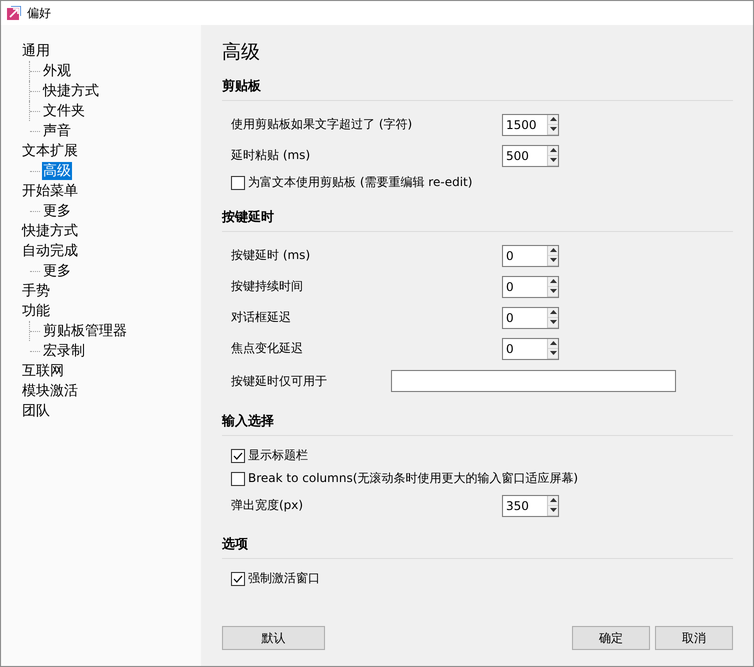 The image size is (754, 667). Describe the element at coordinates (477, 424) in the screenshot. I see `section-title: 输入选择` at that location.